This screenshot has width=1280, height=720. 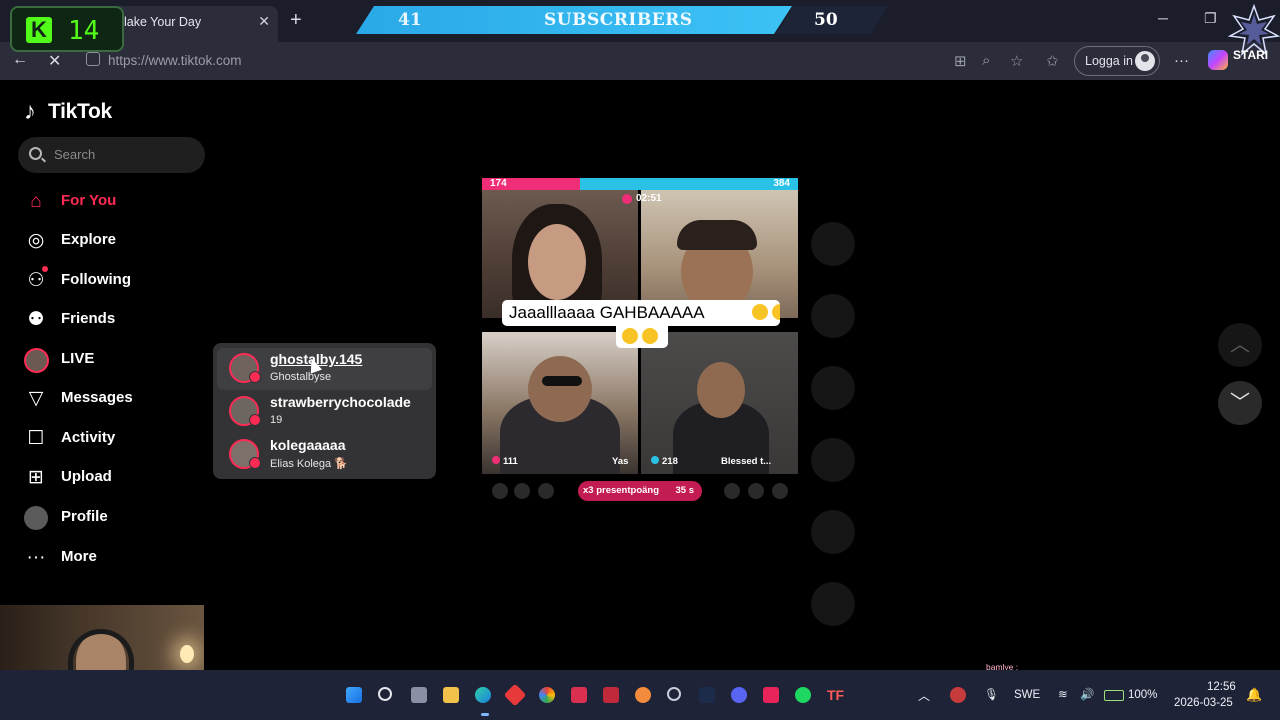 I want to click on site-info-icon, so click(x=93, y=59).